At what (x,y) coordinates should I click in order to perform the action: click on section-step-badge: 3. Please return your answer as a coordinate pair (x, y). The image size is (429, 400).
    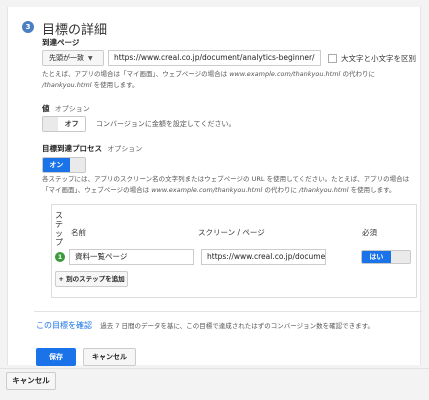
    Looking at the image, I should click on (28, 27).